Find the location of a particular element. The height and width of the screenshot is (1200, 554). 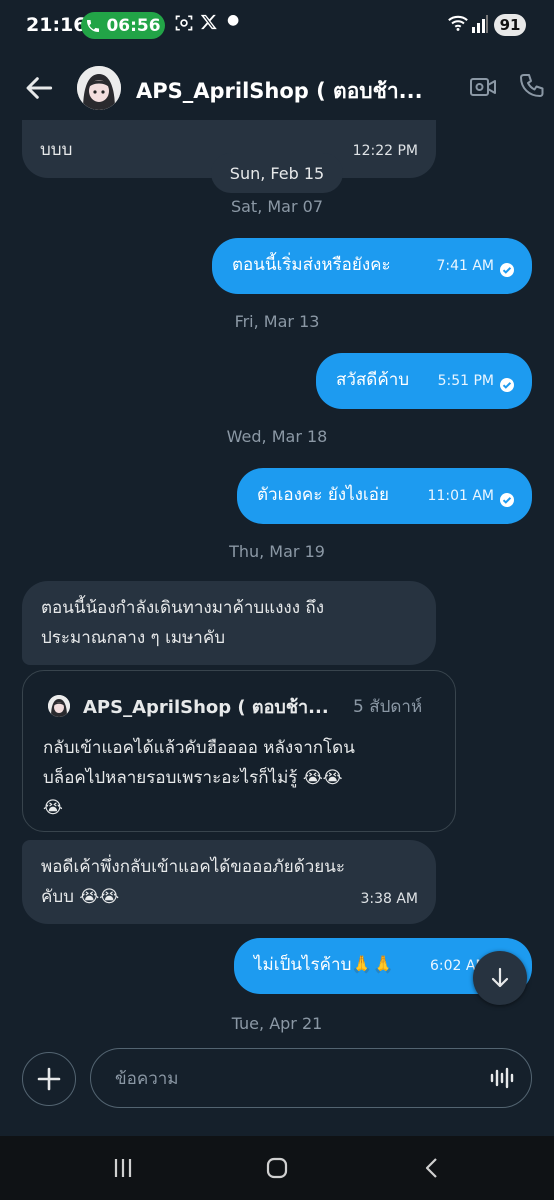

message-text: ตอนนี้เริ่มส่งหรือยังคะ is located at coordinates (311, 265).